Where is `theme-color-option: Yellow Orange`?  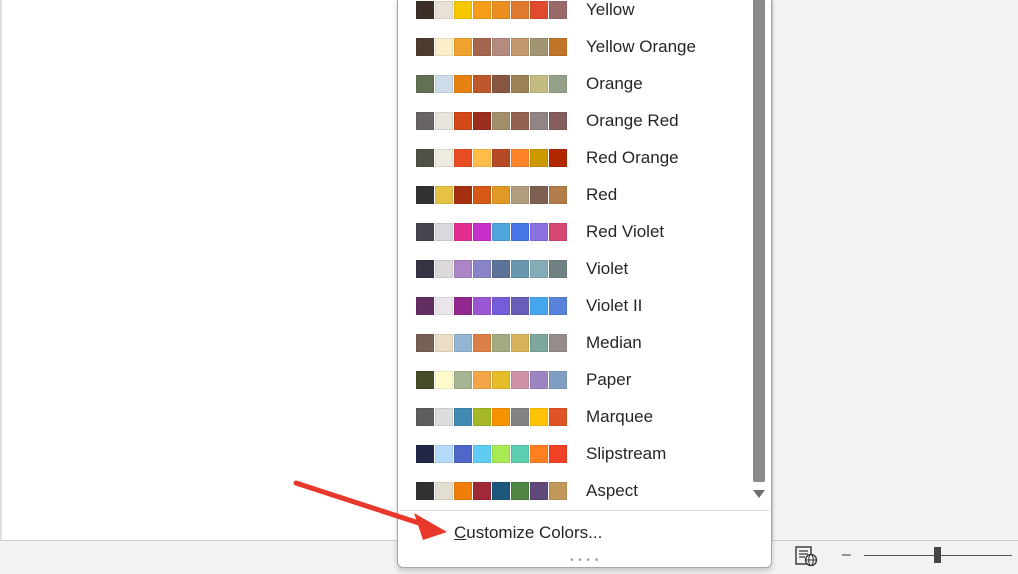
theme-color-option: Yellow Orange is located at coordinates (581, 46).